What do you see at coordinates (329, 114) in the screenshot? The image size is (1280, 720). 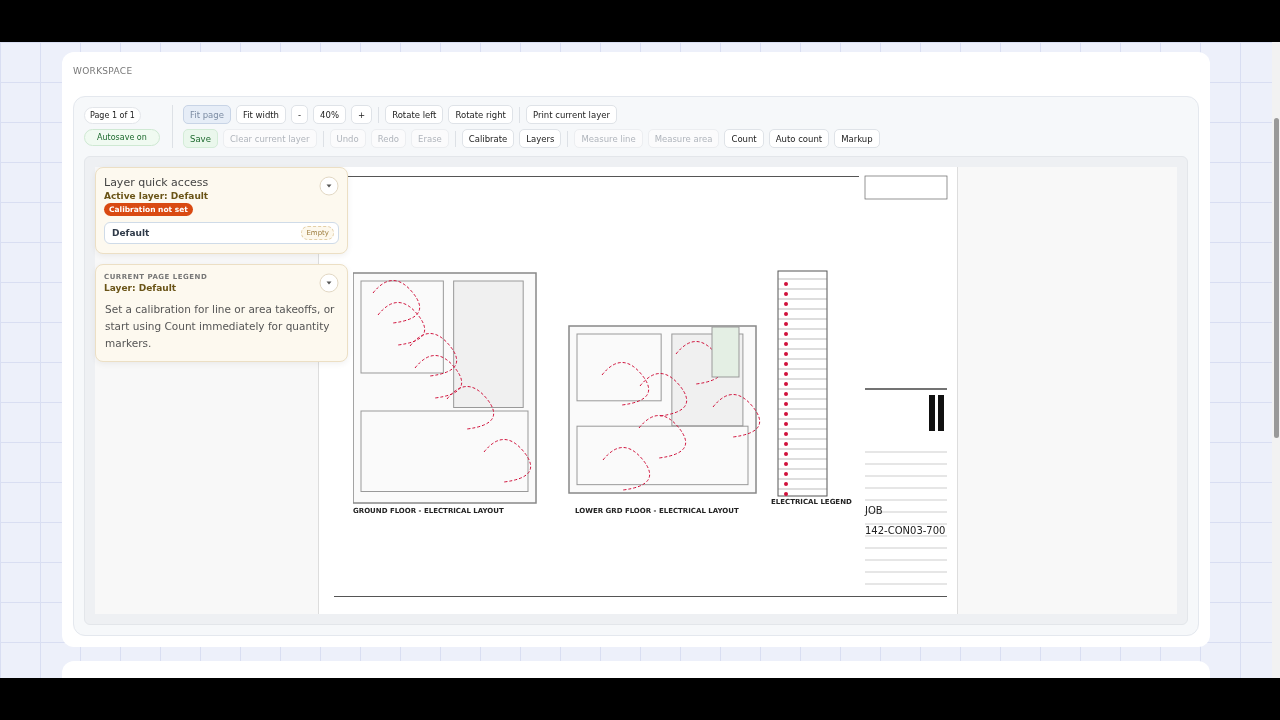 I see `toolbar-button: 40%` at bounding box center [329, 114].